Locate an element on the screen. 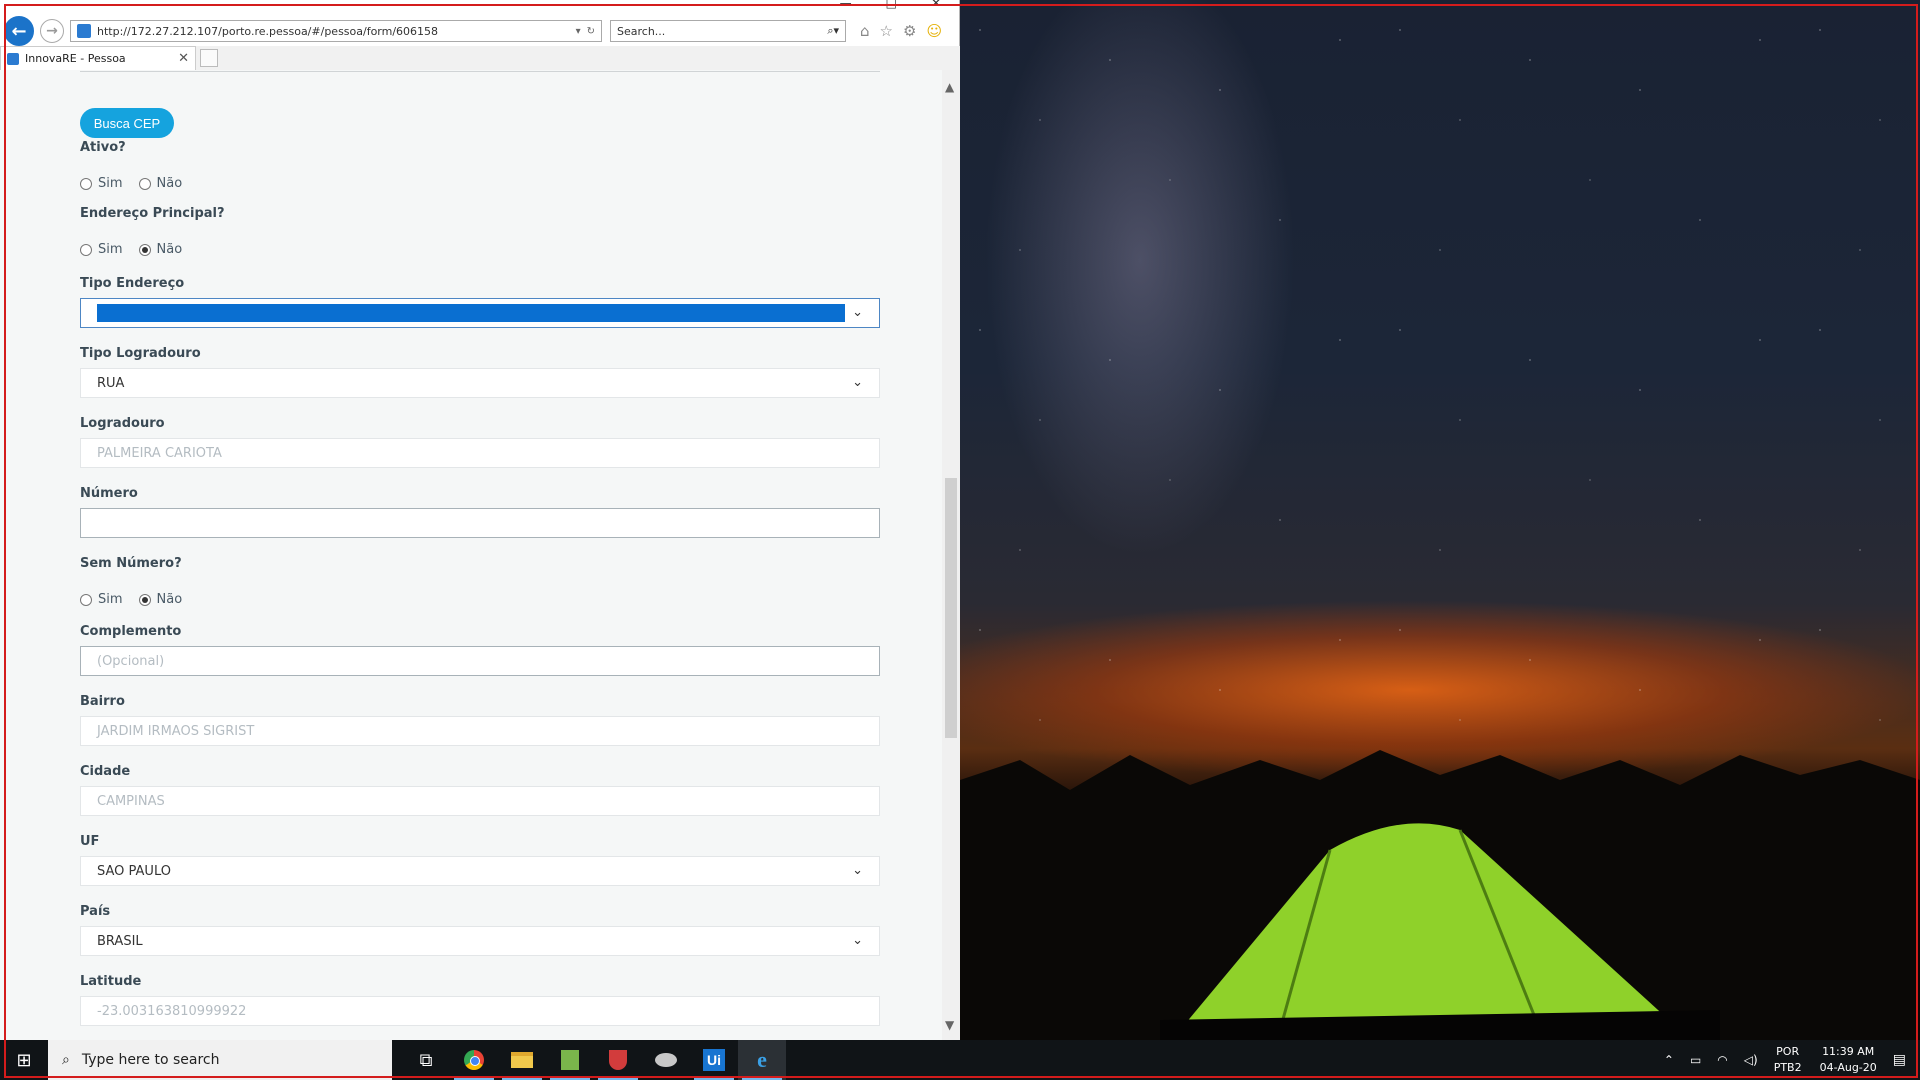 The height and width of the screenshot is (1080, 1920). bird-app-taskbar-button is located at coordinates (666, 1060).